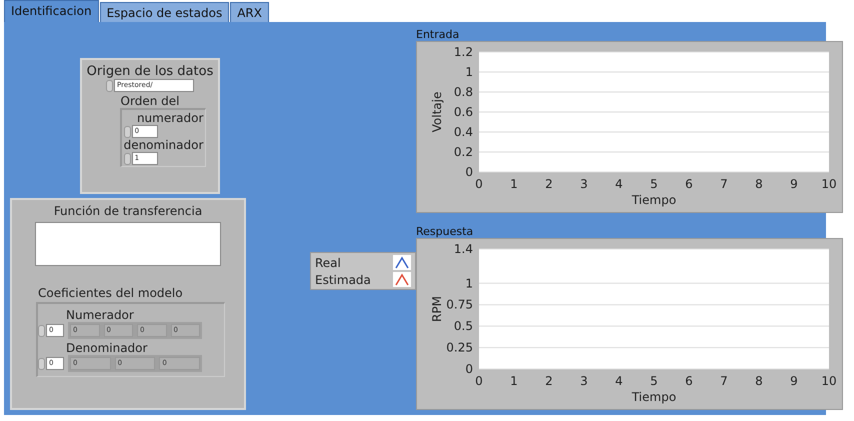 This screenshot has height=421, width=854. I want to click on tab: Espacio de estados, so click(165, 12).